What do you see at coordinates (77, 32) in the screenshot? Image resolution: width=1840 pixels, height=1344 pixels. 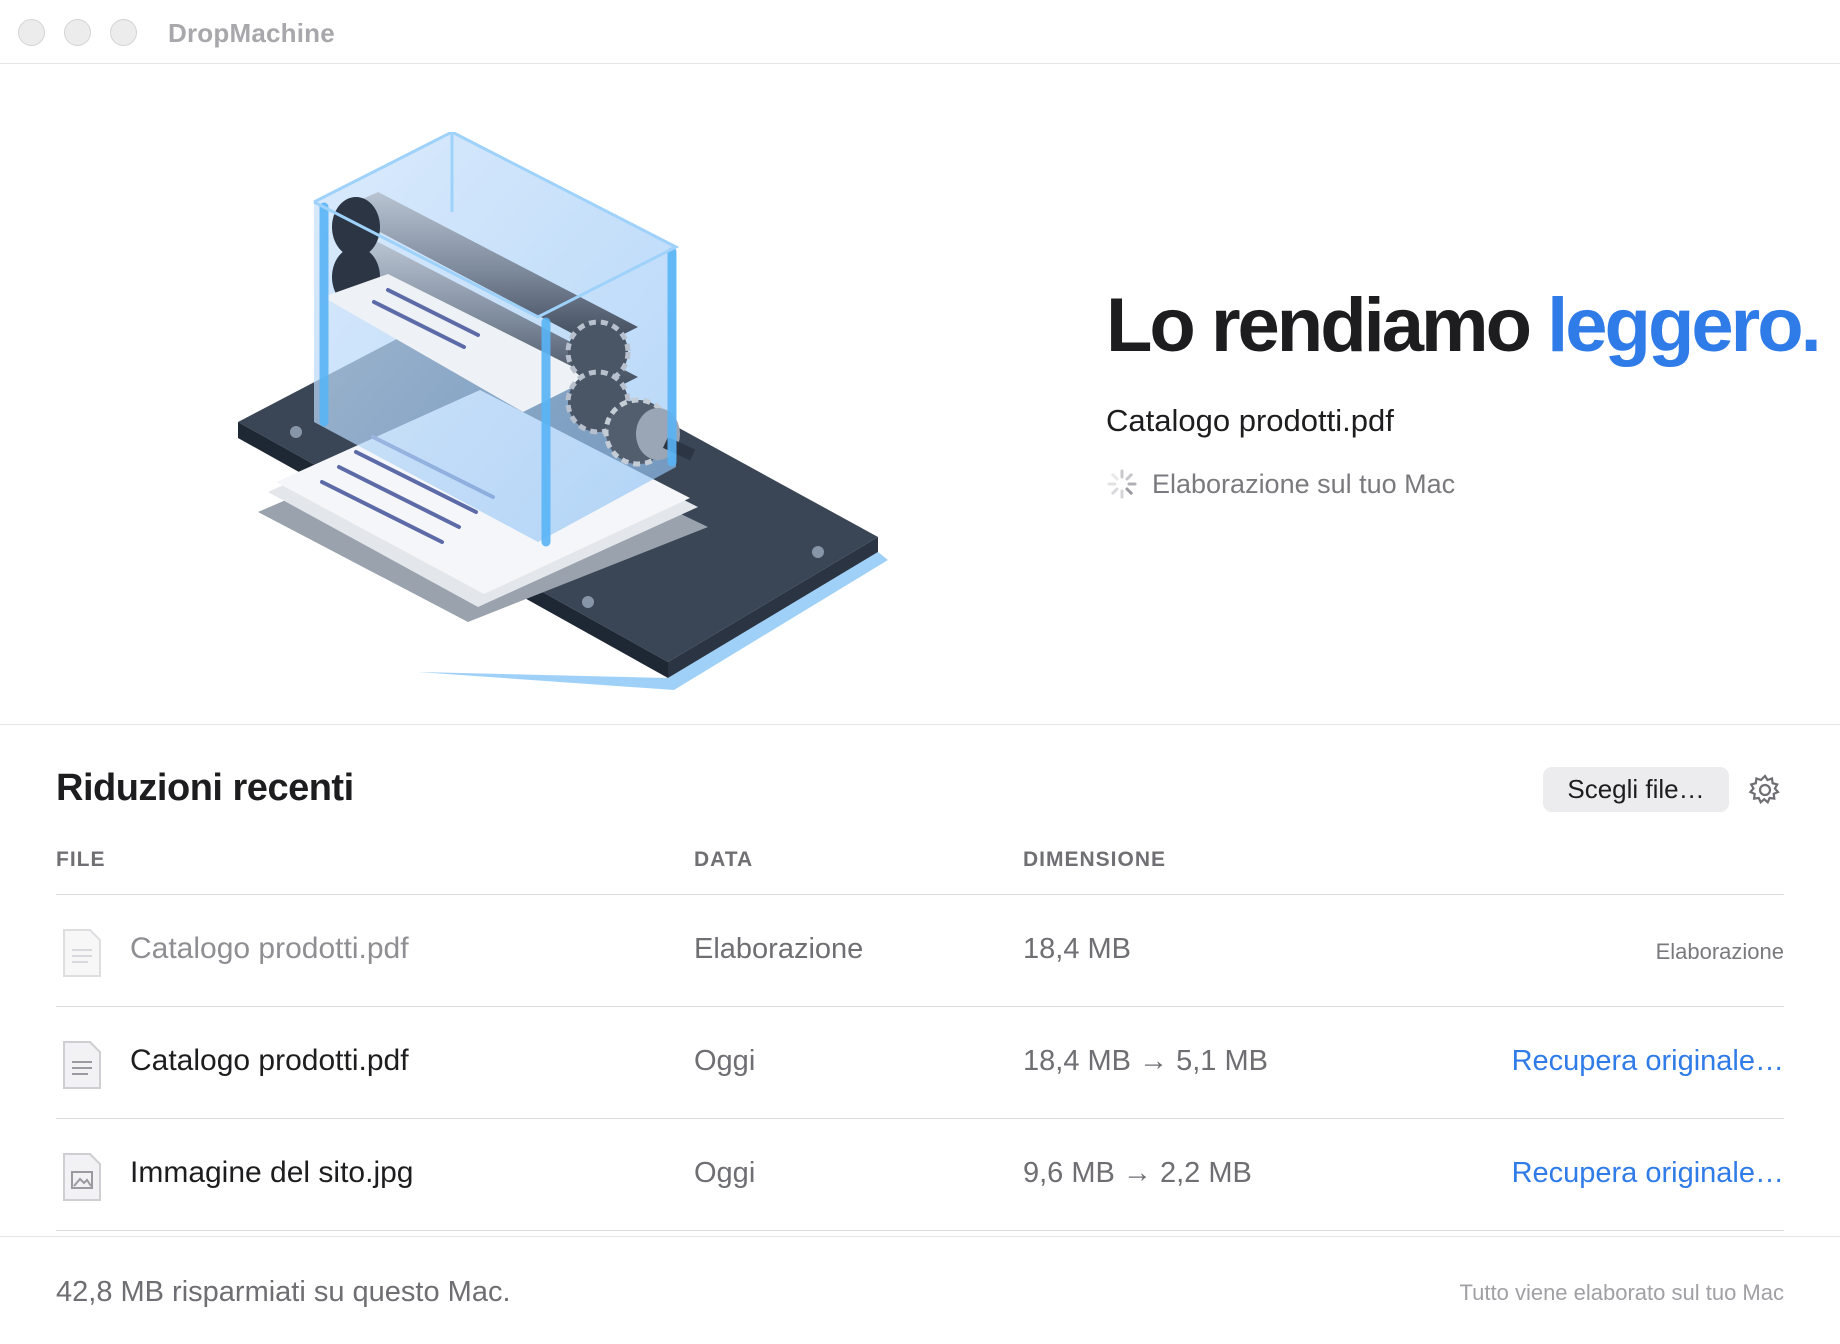 I see `minimize-window-button` at bounding box center [77, 32].